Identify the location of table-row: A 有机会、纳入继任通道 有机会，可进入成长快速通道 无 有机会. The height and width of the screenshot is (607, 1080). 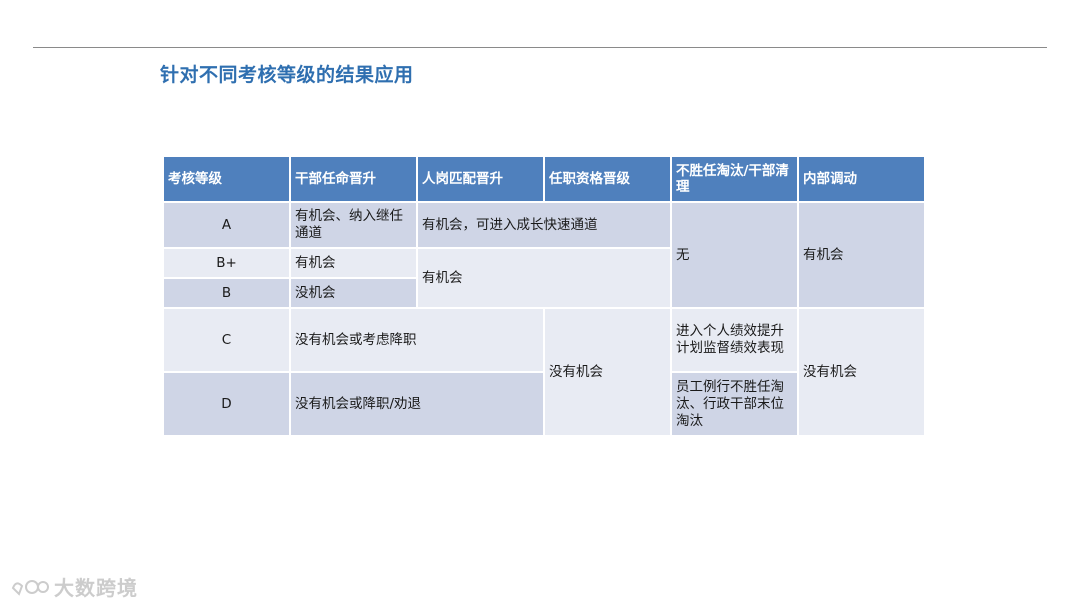
(544, 255).